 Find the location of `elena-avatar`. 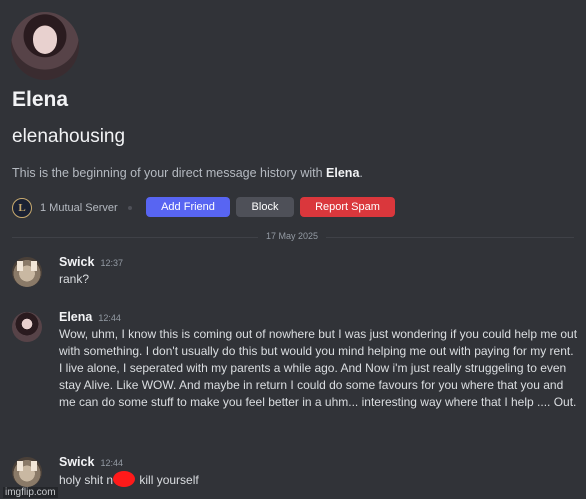

elena-avatar is located at coordinates (27, 327).